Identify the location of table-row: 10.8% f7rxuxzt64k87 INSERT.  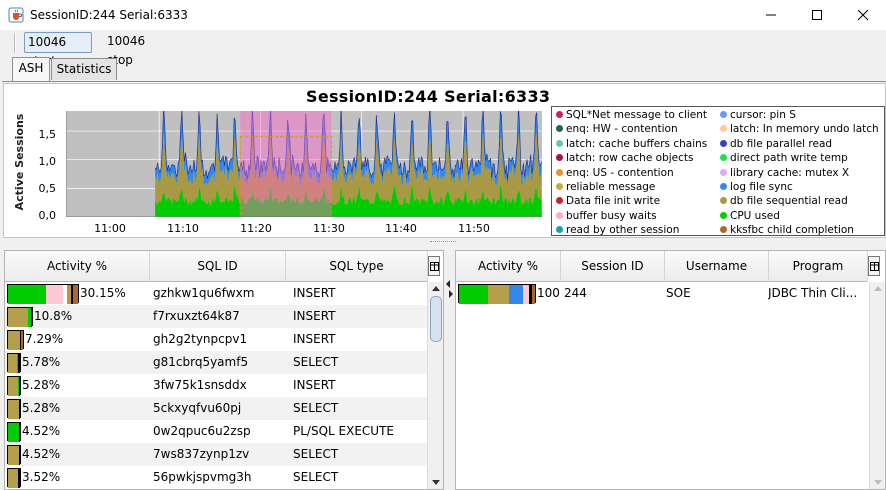
(216, 316).